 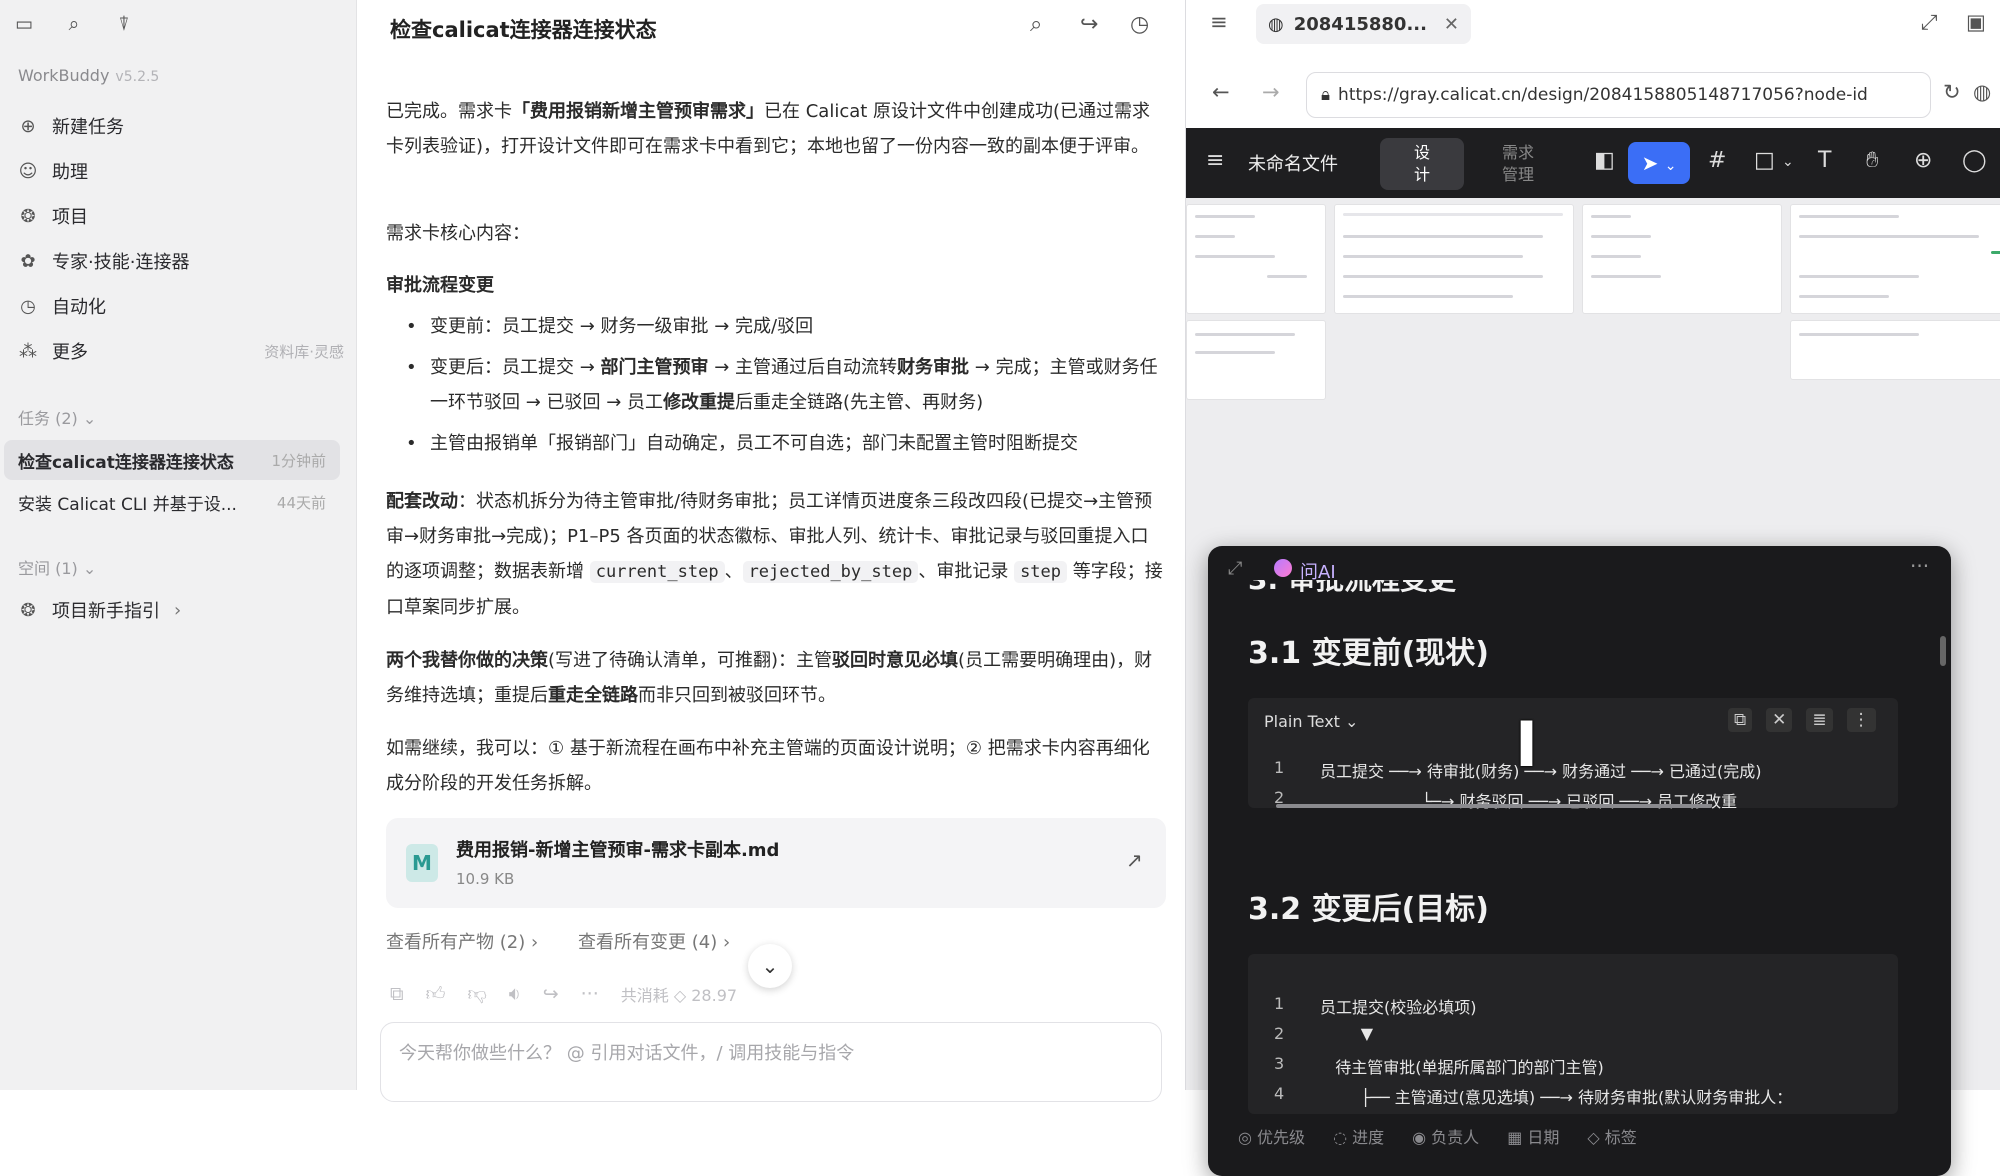 What do you see at coordinates (895, 660) in the screenshot?
I see `text-bold: 驳回时意见必填` at bounding box center [895, 660].